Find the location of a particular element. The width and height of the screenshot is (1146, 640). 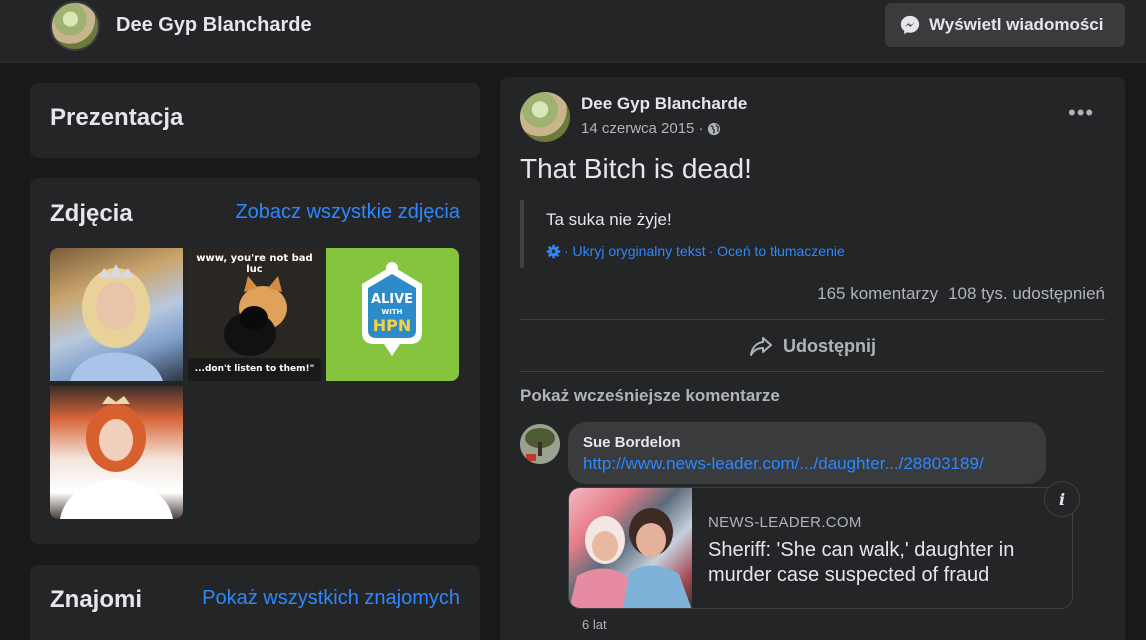

share-button: Udostępnij is located at coordinates (812, 346).